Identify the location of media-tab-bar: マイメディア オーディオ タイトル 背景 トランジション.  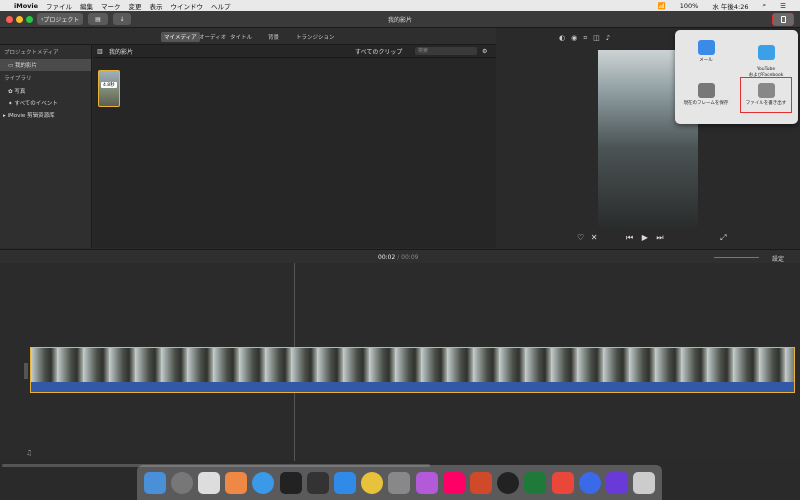
(248, 36).